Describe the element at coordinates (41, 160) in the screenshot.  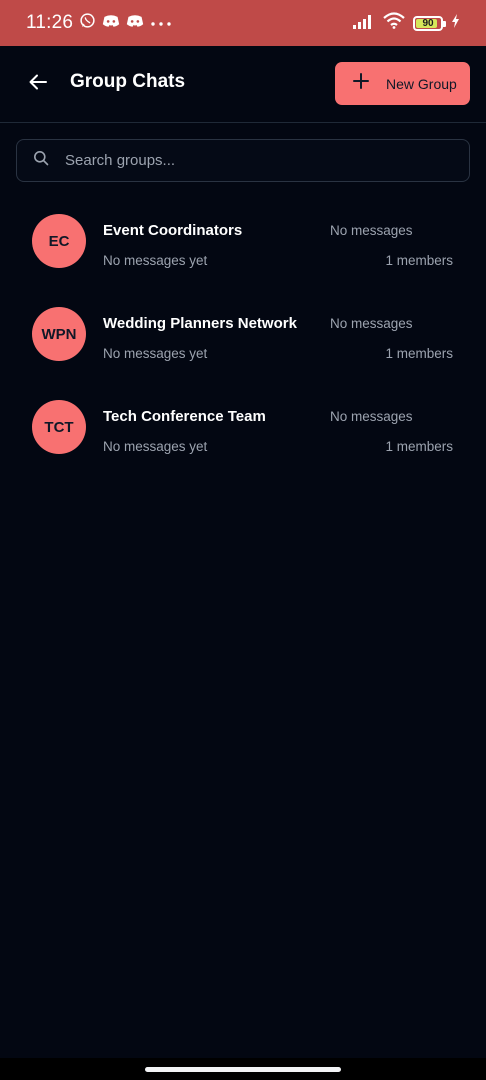
I see `search-icon` at that location.